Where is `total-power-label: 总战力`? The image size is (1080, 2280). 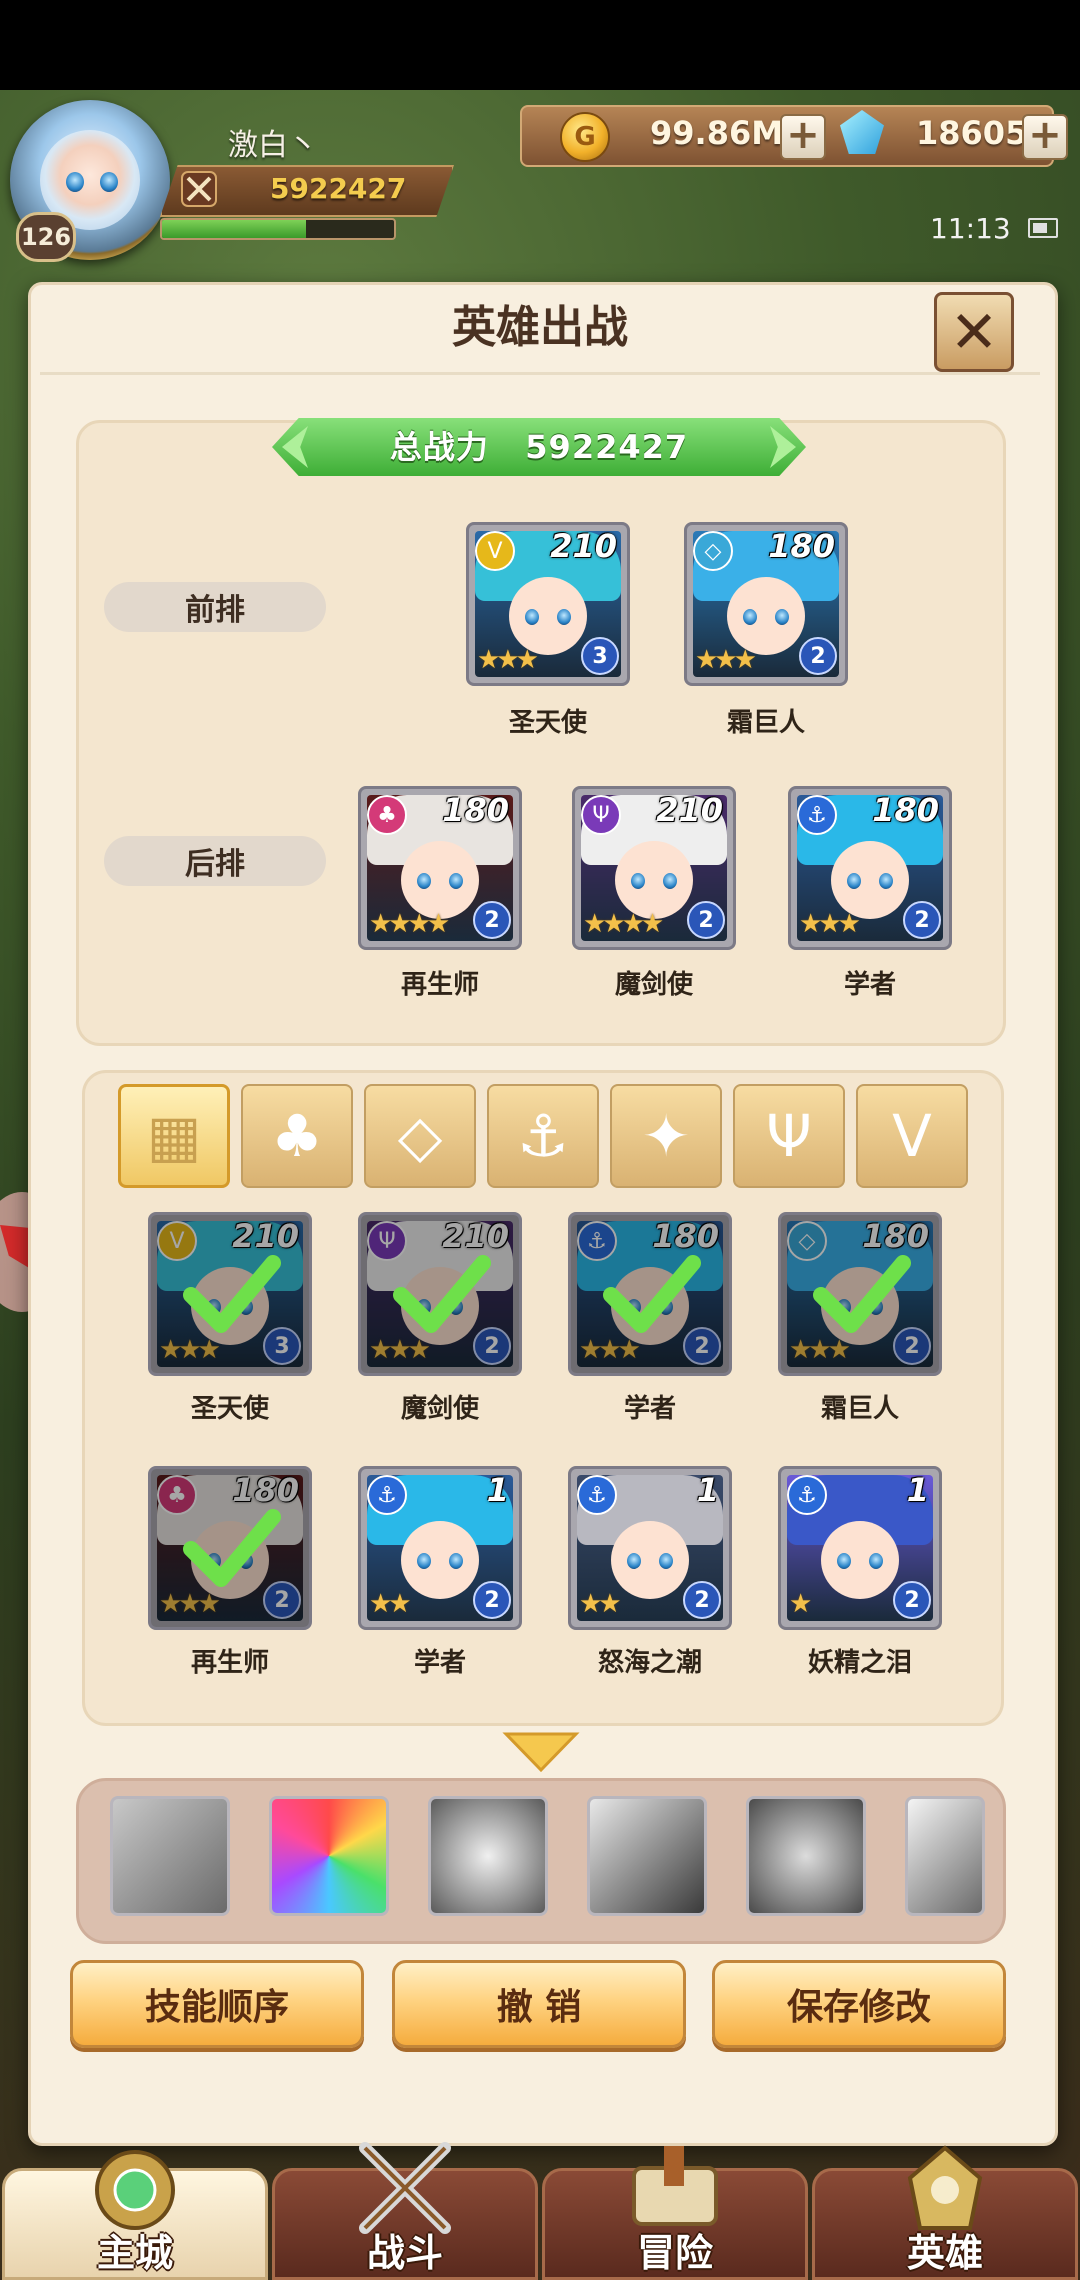
total-power-label: 总战力 is located at coordinates (439, 447).